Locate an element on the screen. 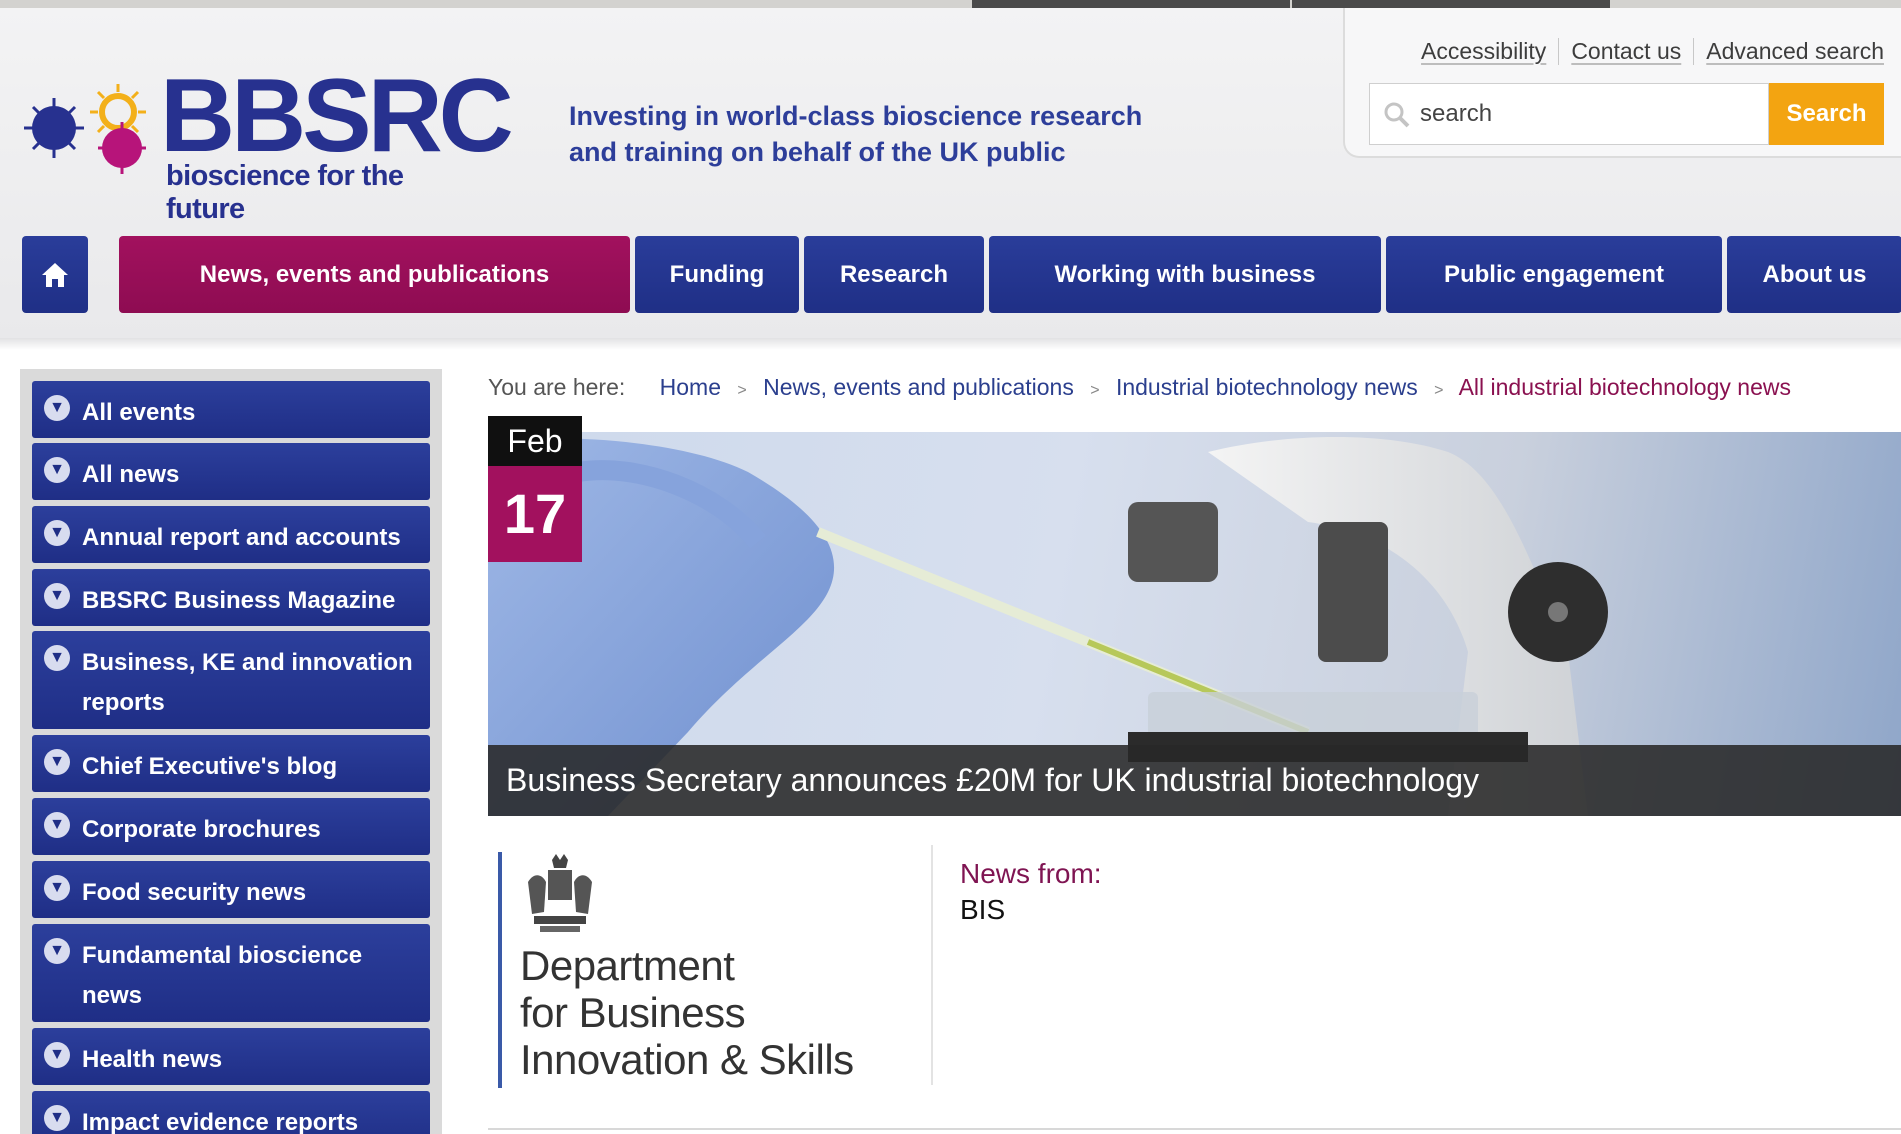 Image resolution: width=1901 pixels, height=1134 pixels. sidebar-item-chief-executive-blog: ▼ Chief Executive's blog is located at coordinates (231, 763).